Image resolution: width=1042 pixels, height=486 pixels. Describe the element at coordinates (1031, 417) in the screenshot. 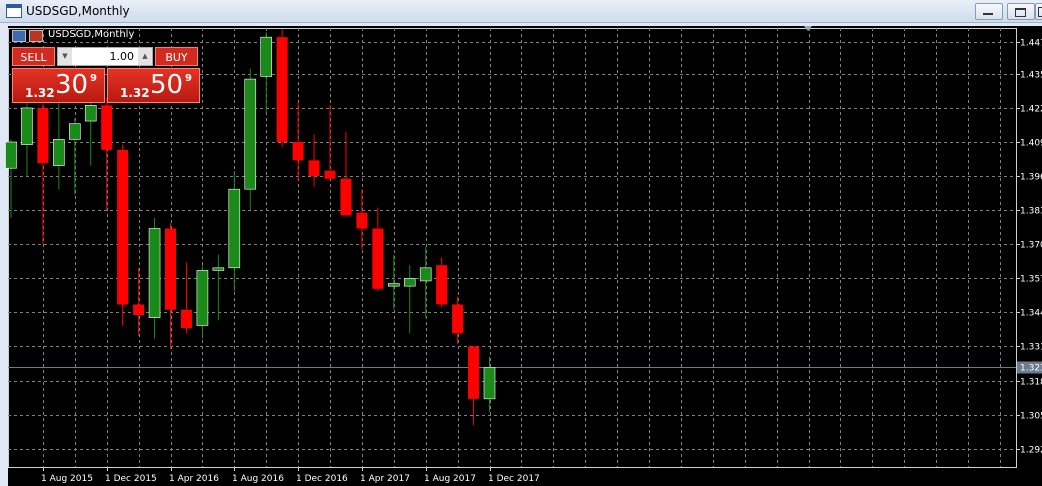

I see `y-tick-label: 1.305` at that location.